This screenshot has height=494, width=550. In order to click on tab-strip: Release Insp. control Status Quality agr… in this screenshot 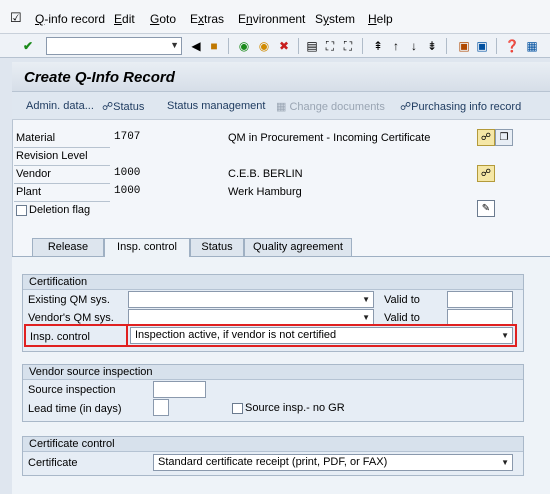, I will do `click(281, 247)`.